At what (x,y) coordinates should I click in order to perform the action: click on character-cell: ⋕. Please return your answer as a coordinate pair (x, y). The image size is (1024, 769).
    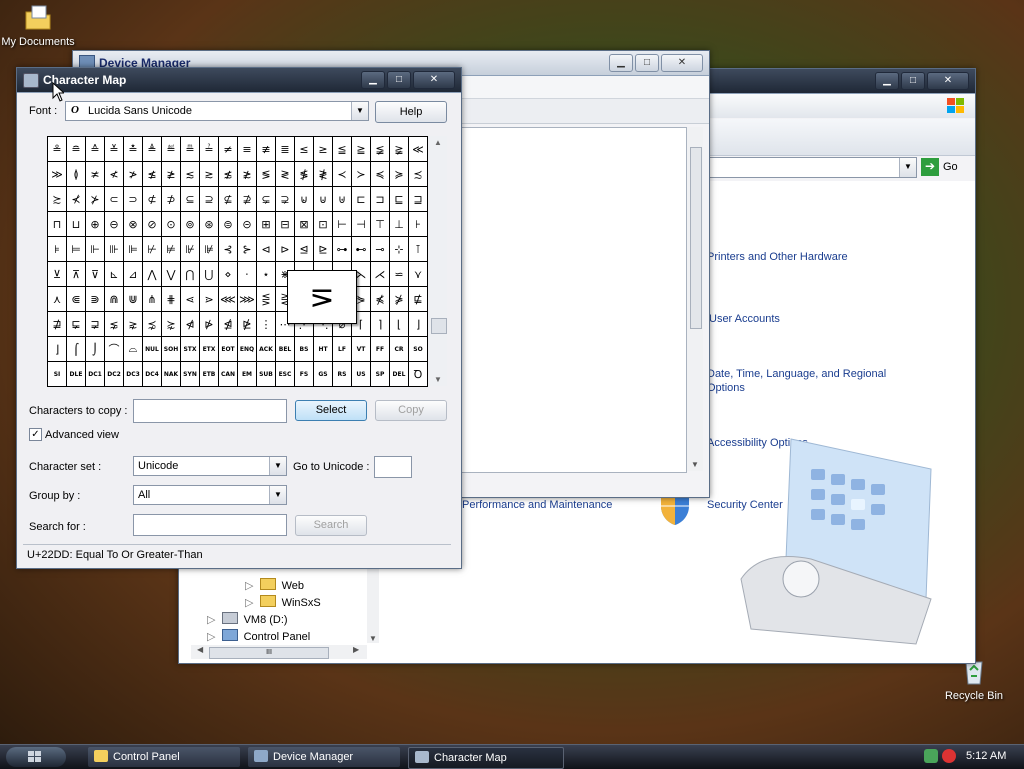
    Looking at the image, I should click on (171, 299).